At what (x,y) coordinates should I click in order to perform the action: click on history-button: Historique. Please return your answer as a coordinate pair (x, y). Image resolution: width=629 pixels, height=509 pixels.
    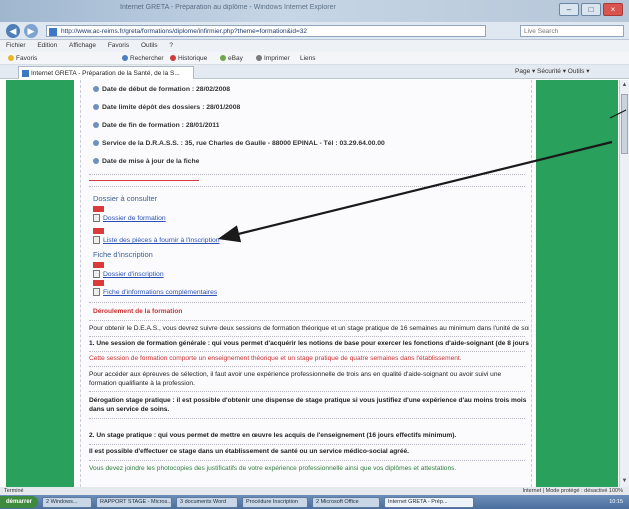
    Looking at the image, I should click on (188, 58).